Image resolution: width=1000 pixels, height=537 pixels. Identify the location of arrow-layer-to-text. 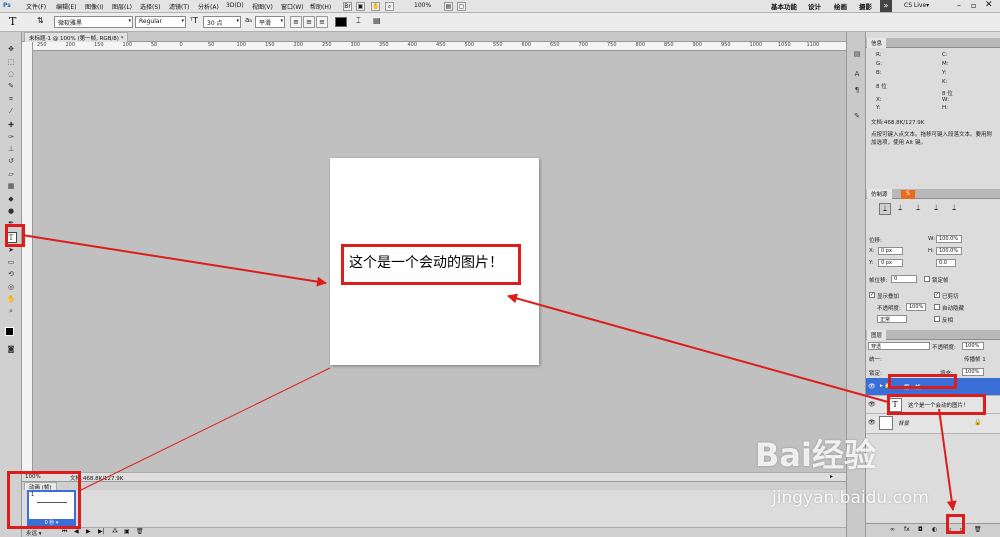
(698, 348).